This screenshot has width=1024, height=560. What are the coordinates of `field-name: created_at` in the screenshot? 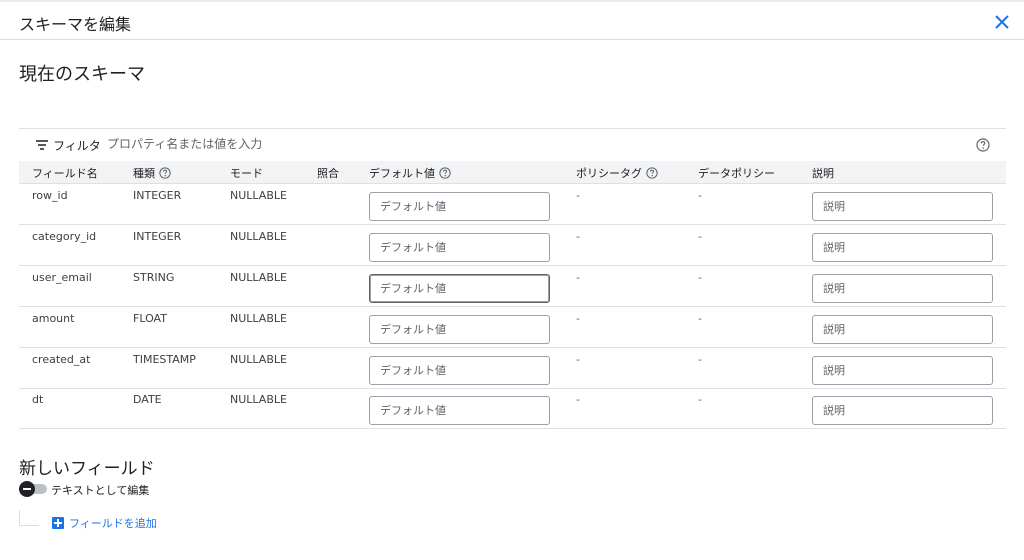 It's located at (61, 359).